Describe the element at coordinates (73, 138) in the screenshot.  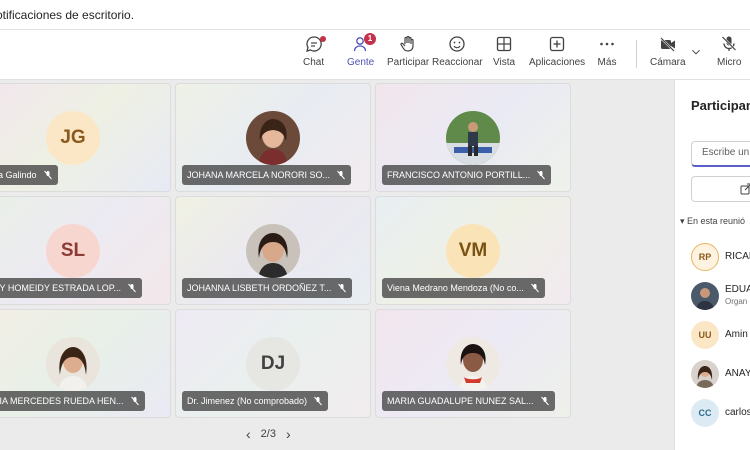
I see `avatar: JG` at that location.